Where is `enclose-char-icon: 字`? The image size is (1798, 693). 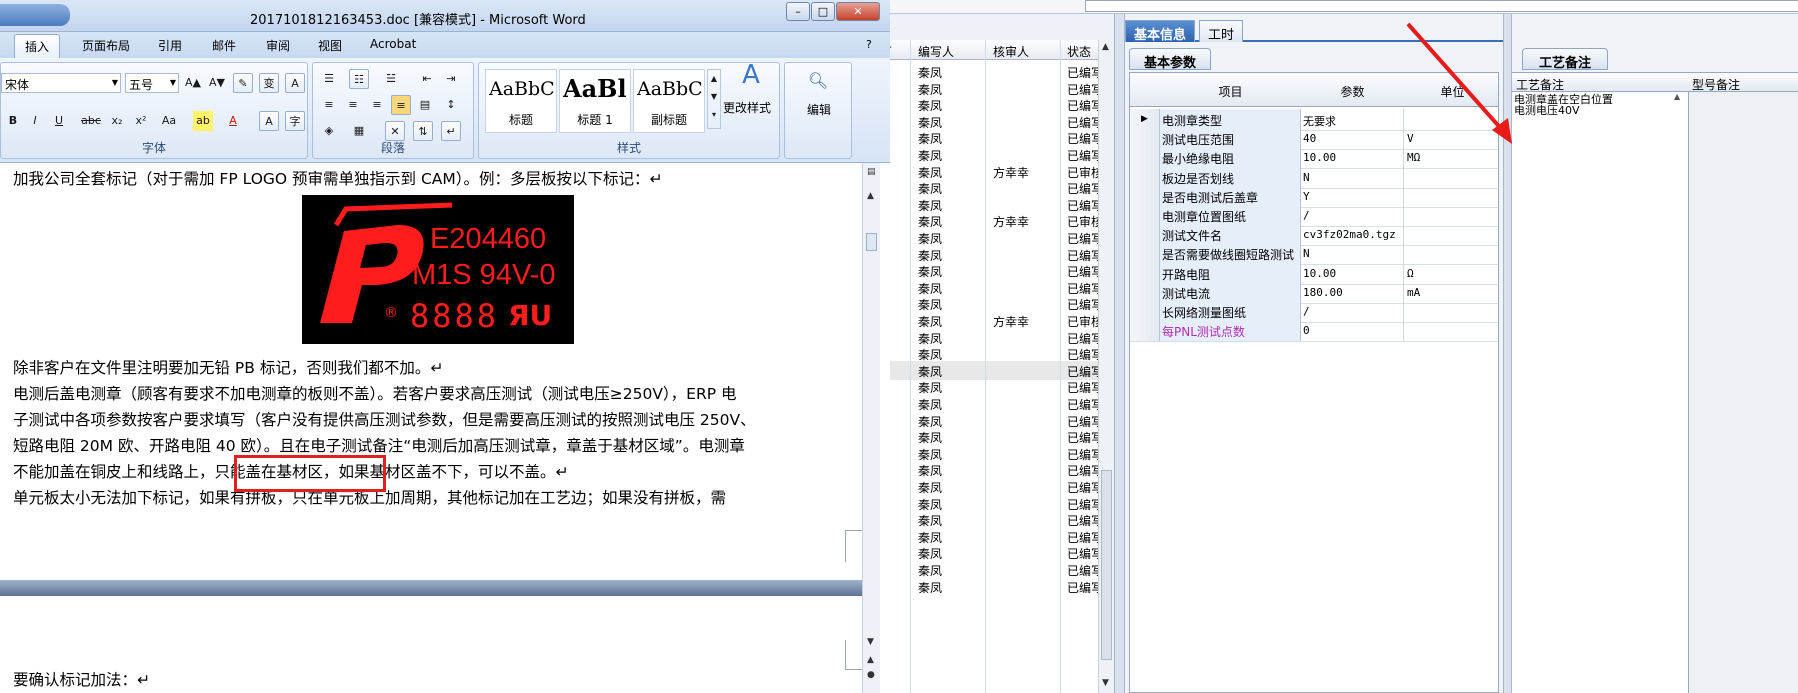 enclose-char-icon: 字 is located at coordinates (295, 121).